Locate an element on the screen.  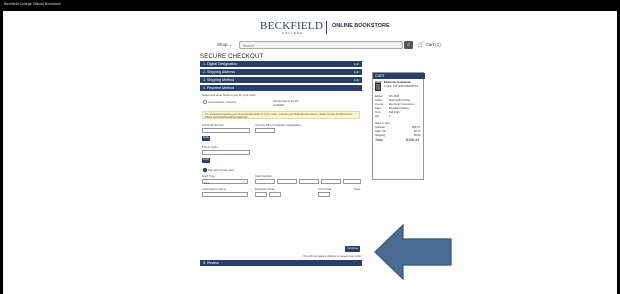
search-button: ⌕ is located at coordinates (408, 45).